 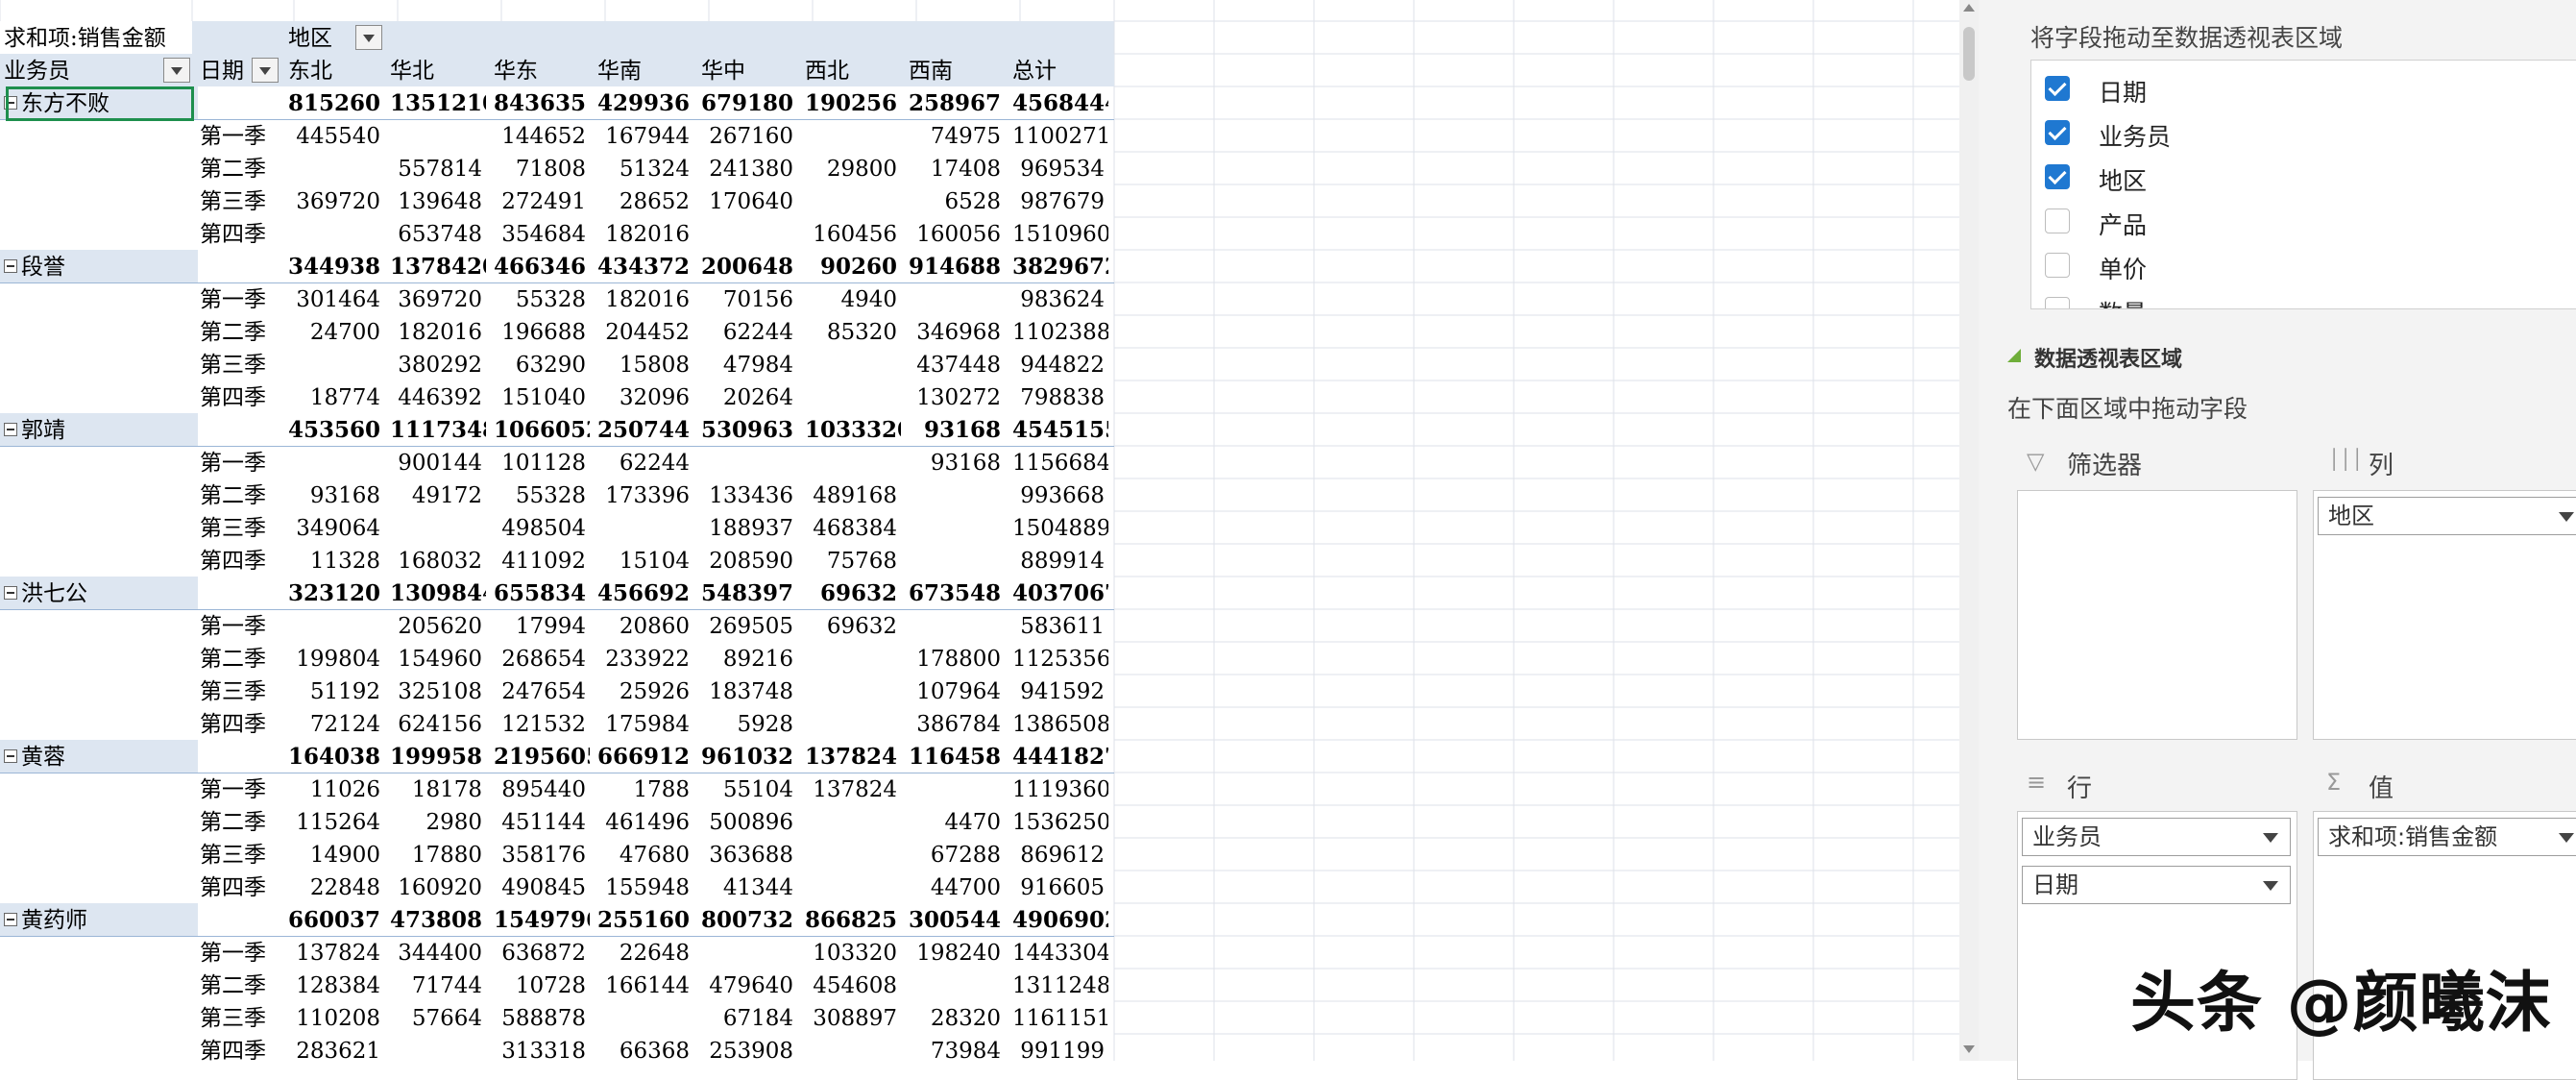 What do you see at coordinates (957, 1017) in the screenshot?
I see `value-cell: 28320` at bounding box center [957, 1017].